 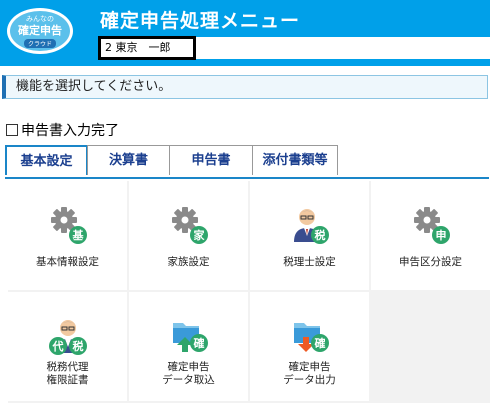 I want to click on completion-checkbox: 申告書入力完了, so click(x=62, y=130).